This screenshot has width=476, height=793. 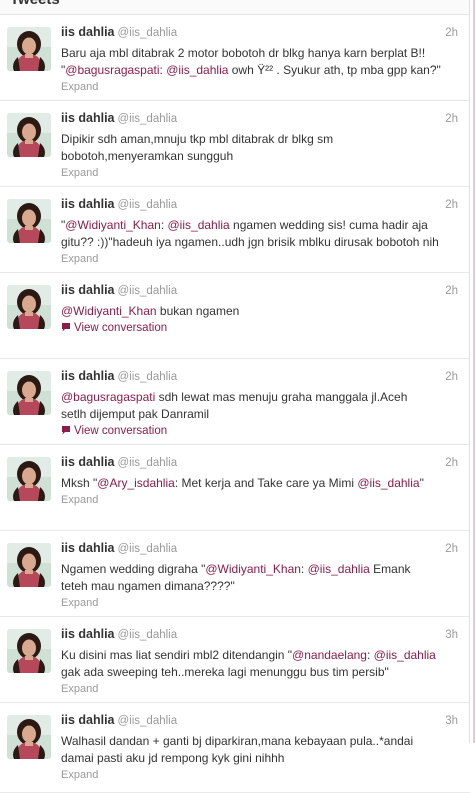 I want to click on mention-link: @Ary_isdahlia, so click(x=136, y=483).